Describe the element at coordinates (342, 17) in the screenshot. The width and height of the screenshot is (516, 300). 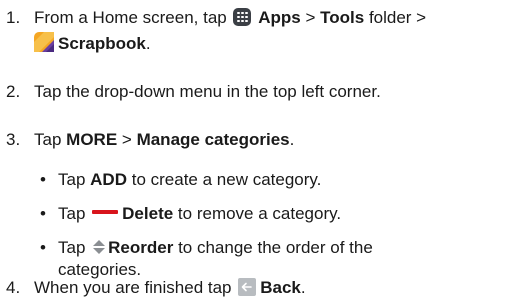
I see `tools-label: Tools` at that location.